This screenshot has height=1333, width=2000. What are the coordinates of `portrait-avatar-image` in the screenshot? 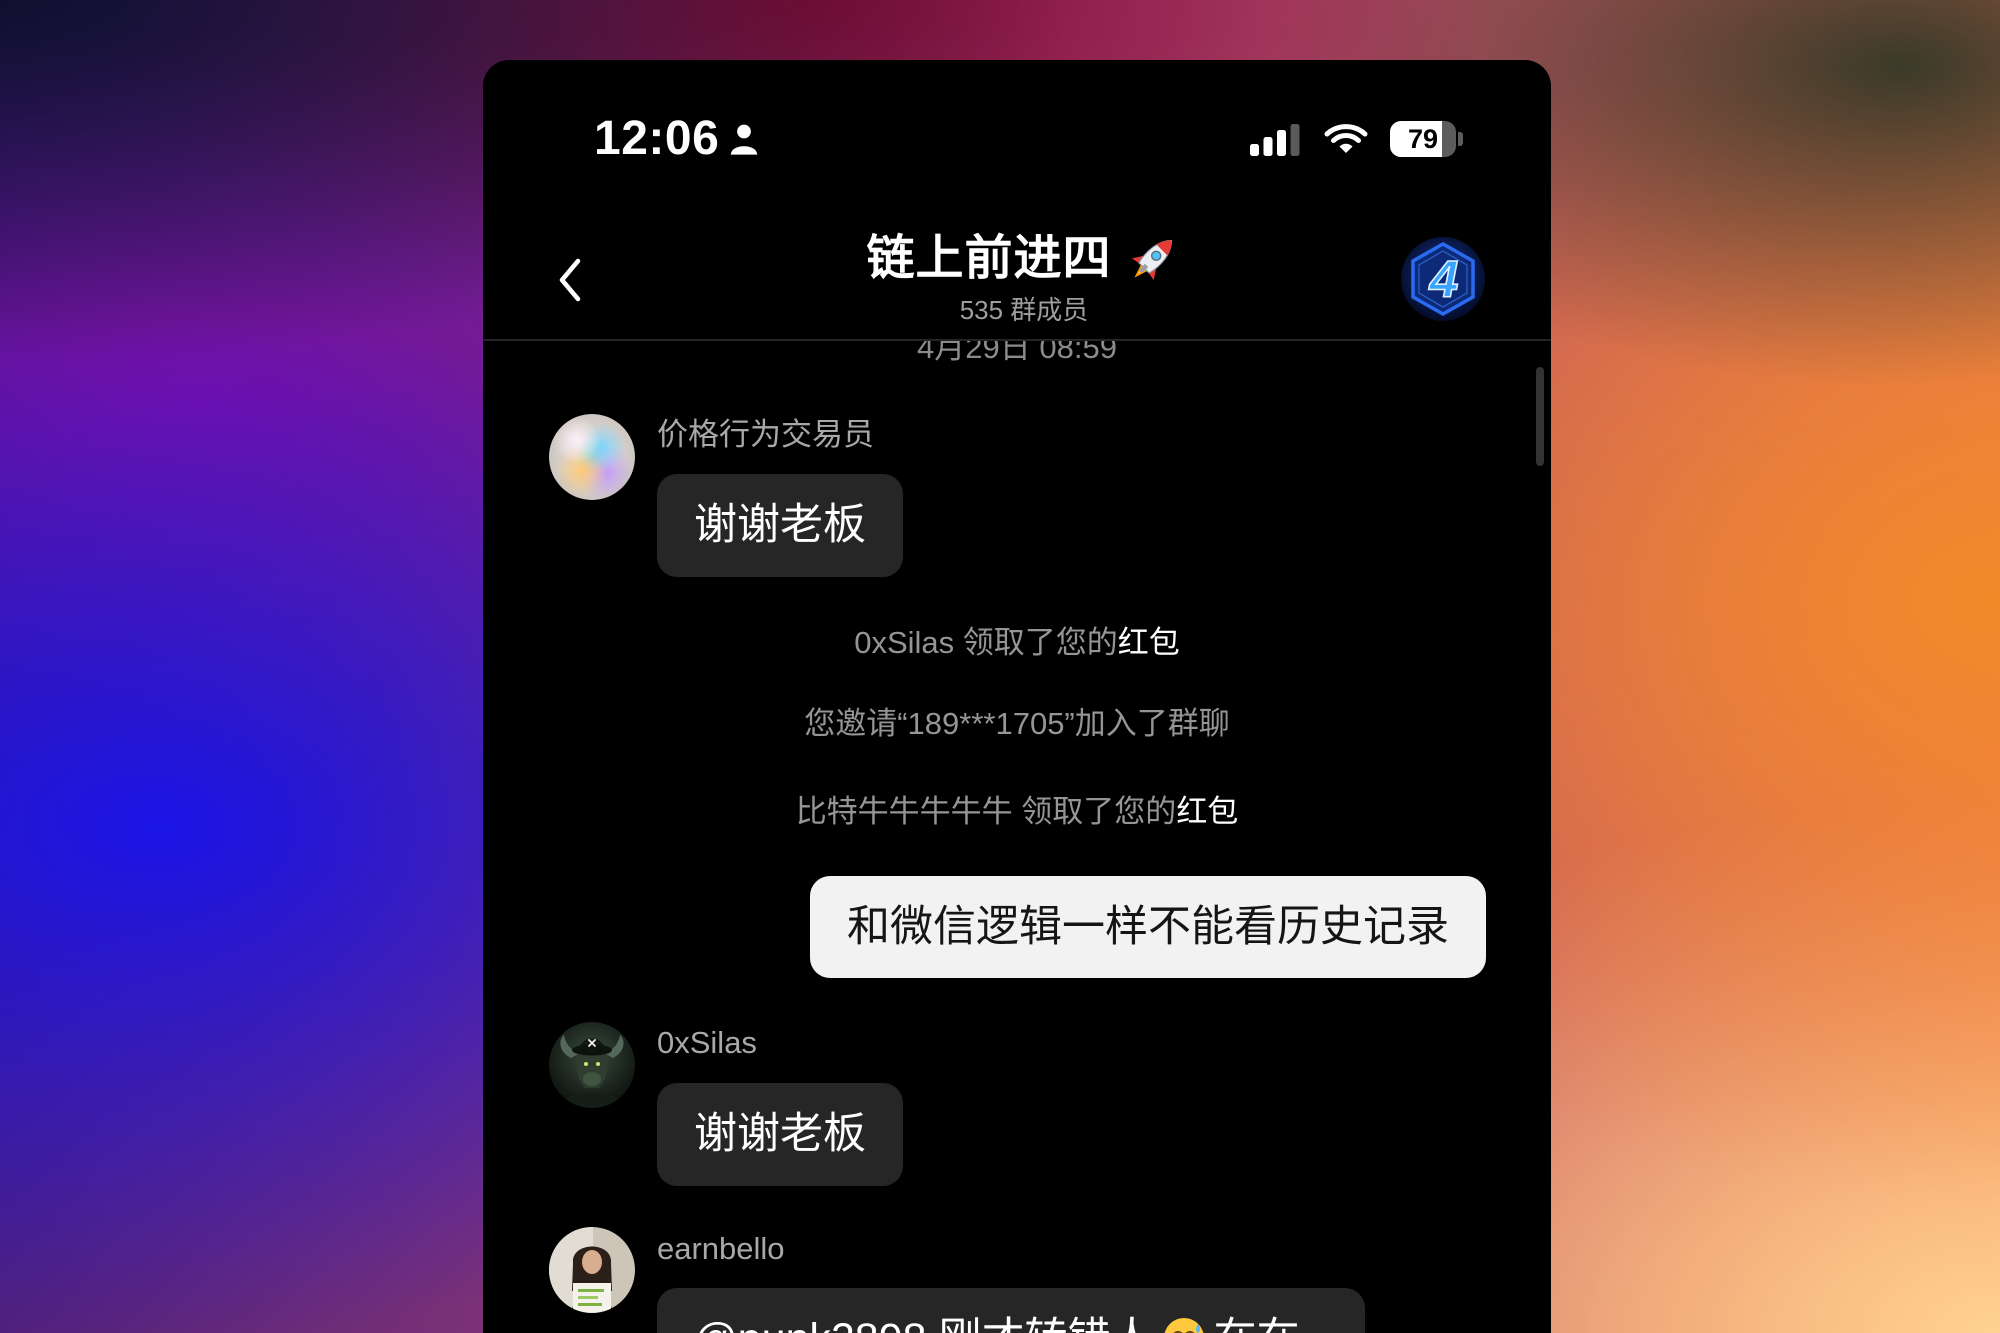 It's located at (592, 1270).